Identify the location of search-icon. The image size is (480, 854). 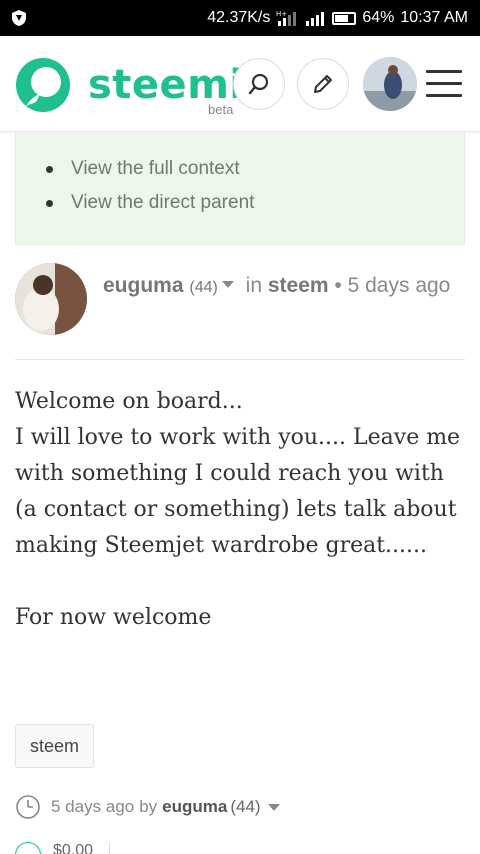
(258, 84).